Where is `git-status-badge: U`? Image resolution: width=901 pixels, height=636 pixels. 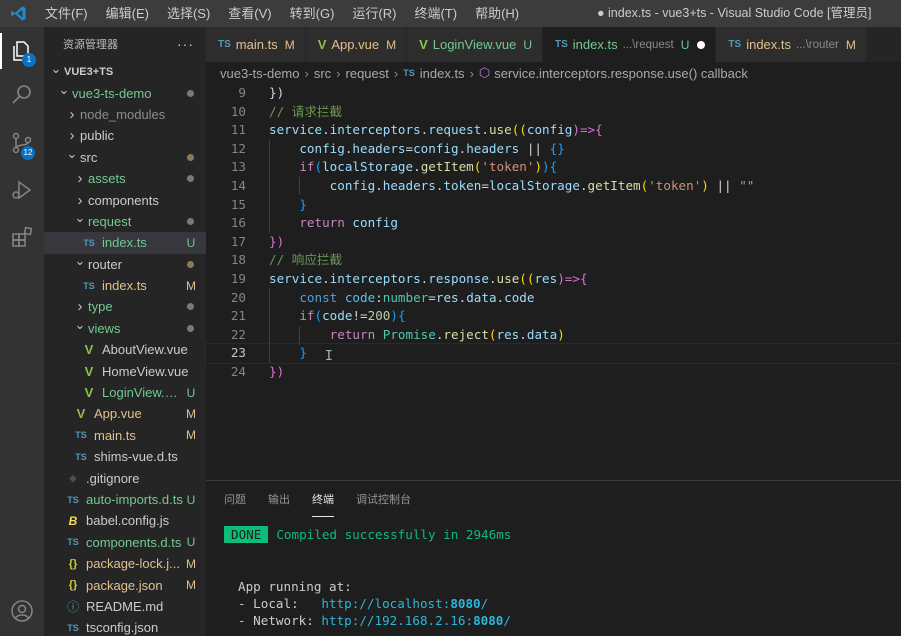 git-status-badge: U is located at coordinates (685, 44).